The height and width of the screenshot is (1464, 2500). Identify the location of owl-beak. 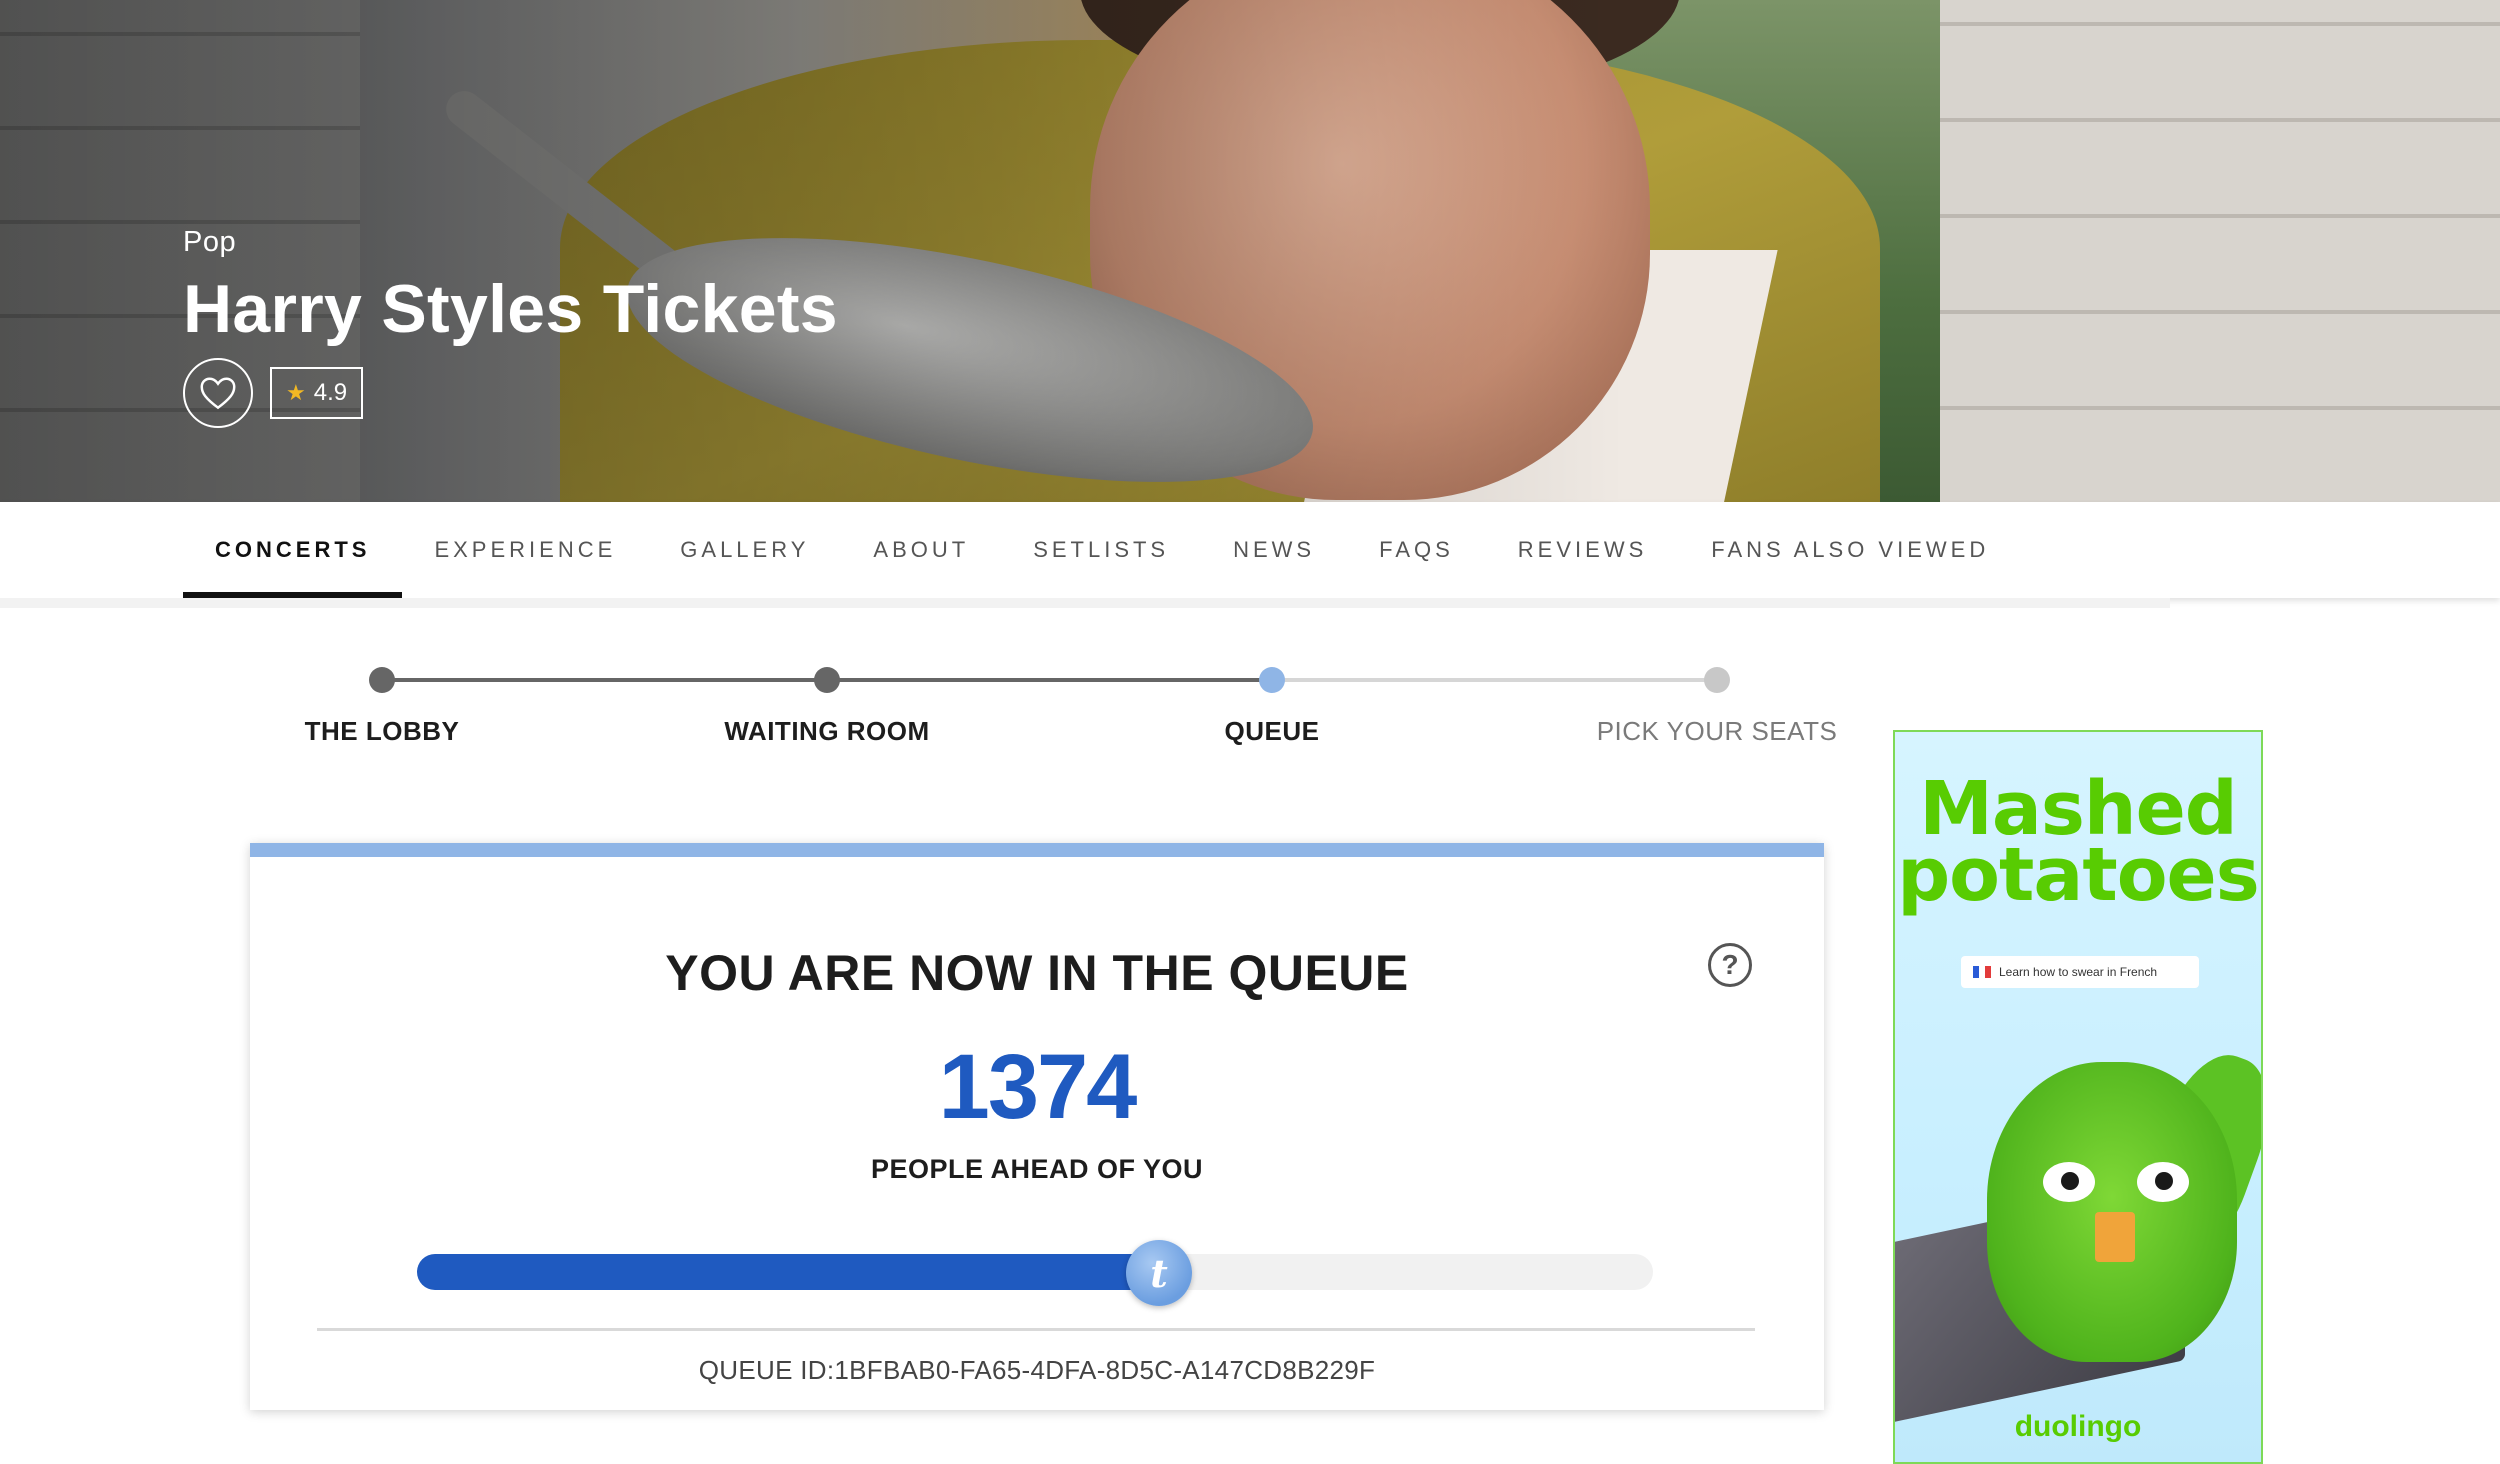
(2115, 1237).